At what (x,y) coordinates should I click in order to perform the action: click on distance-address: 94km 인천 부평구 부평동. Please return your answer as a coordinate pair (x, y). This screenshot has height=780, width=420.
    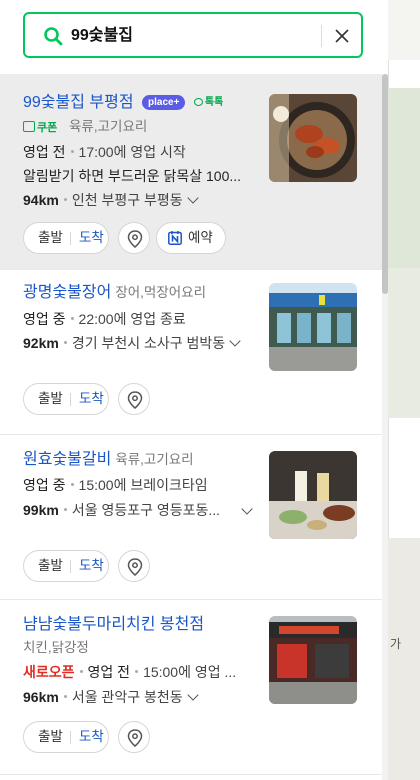
    Looking at the image, I should click on (111, 200).